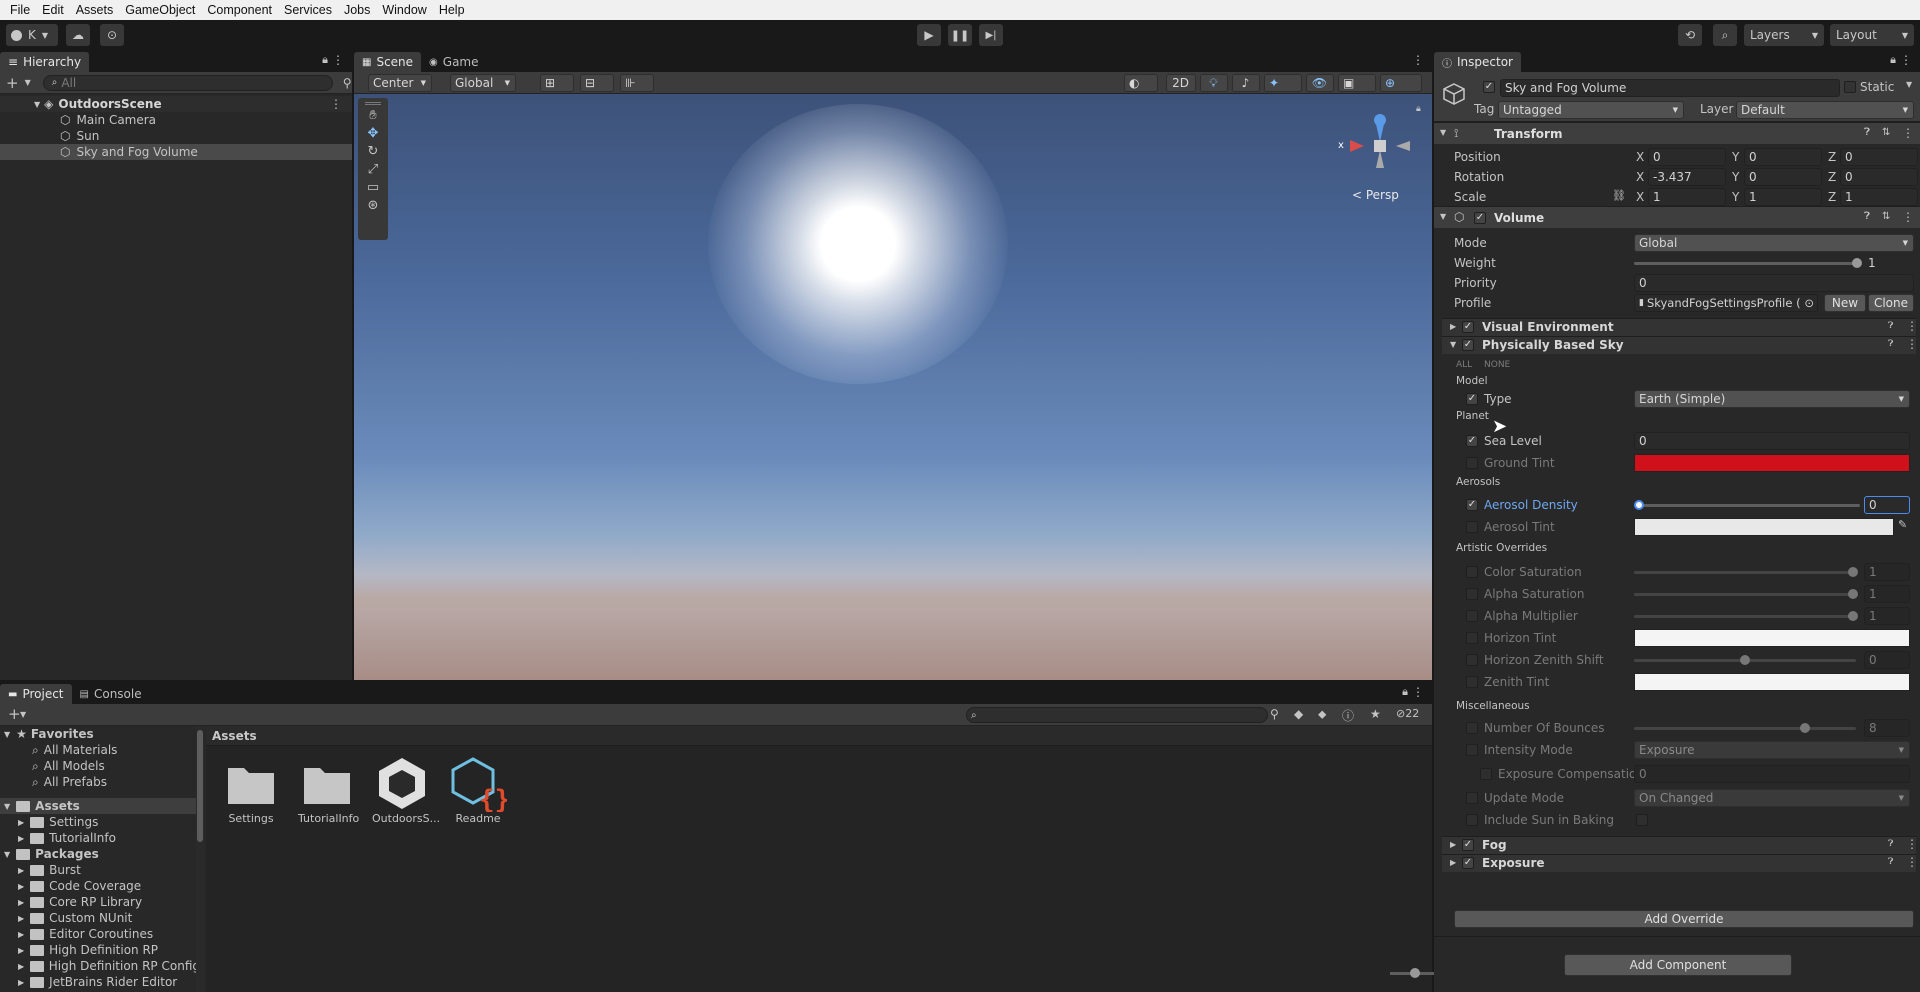 The image size is (1920, 992). What do you see at coordinates (100, 918) in the screenshot?
I see `package-item: ▶ Custom NUnit` at bounding box center [100, 918].